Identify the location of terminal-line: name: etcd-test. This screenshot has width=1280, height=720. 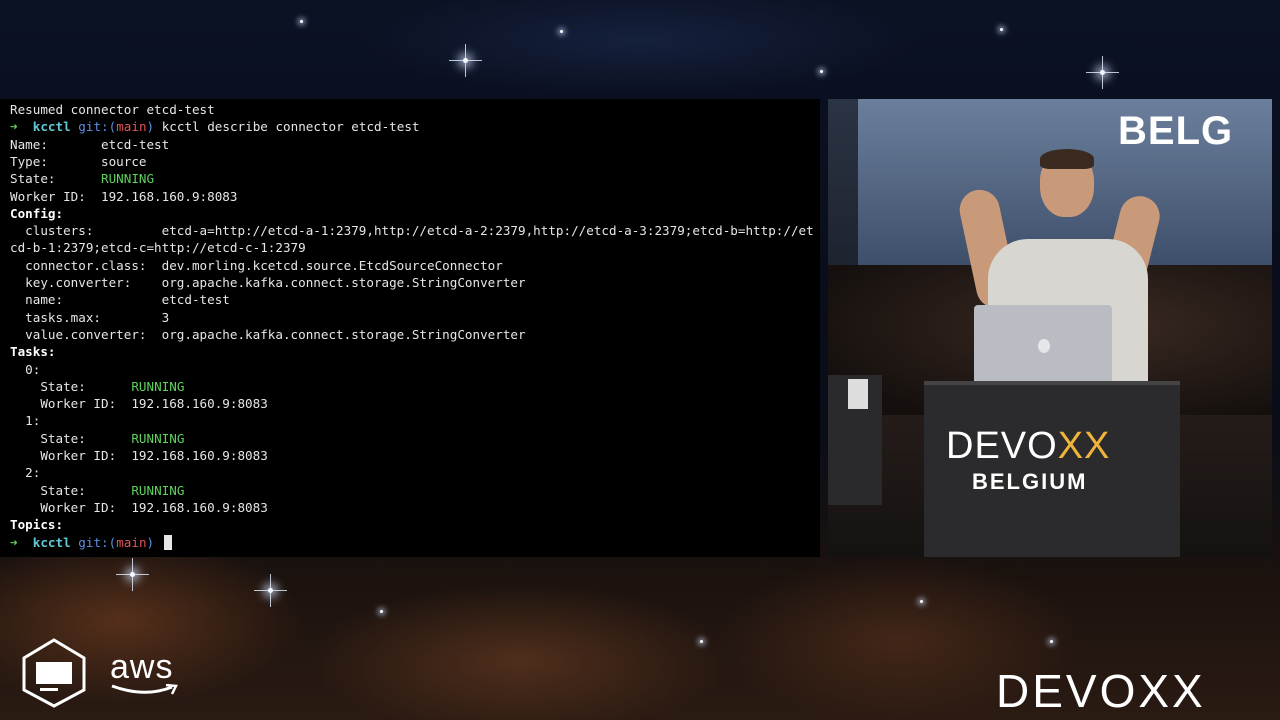
(120, 299).